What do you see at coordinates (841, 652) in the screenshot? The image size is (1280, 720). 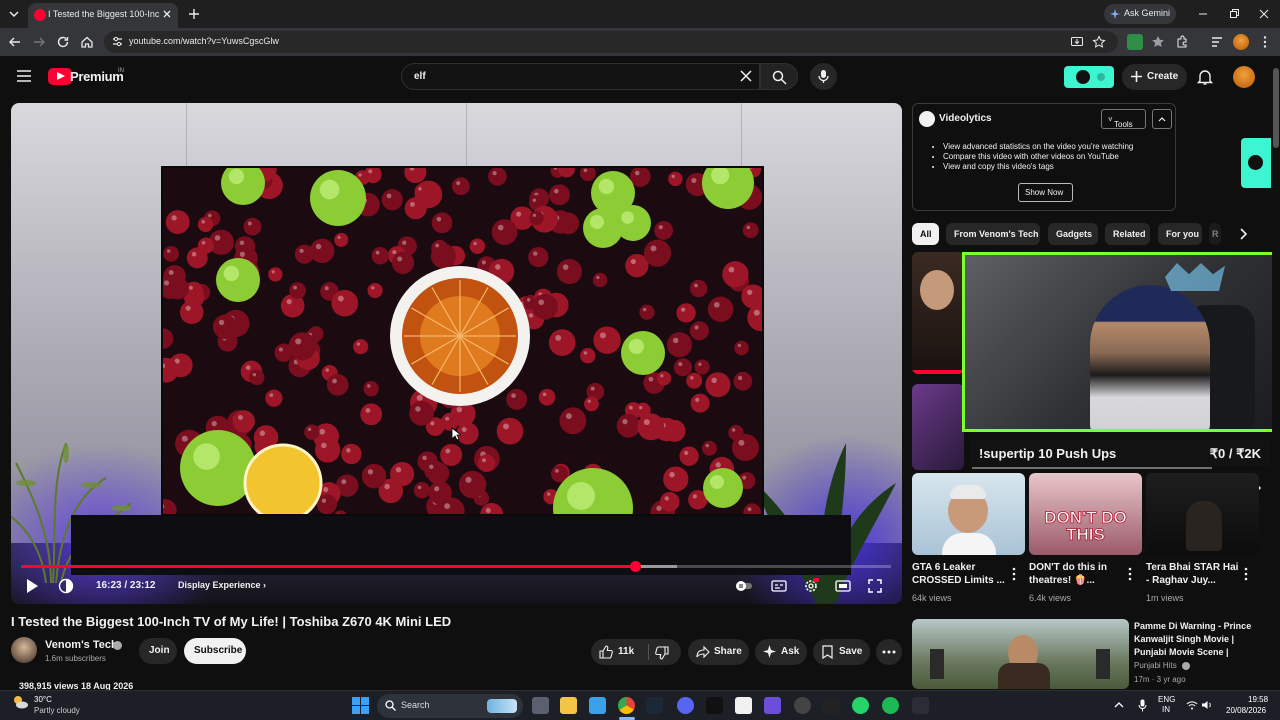 I see `save-button: Save` at bounding box center [841, 652].